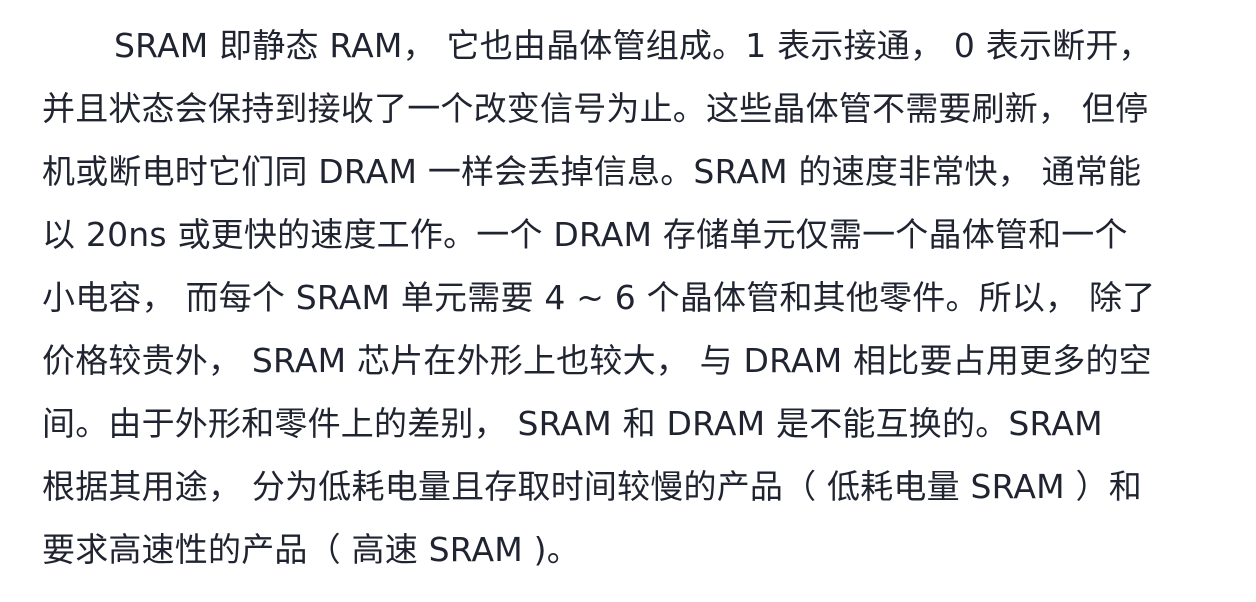 The height and width of the screenshot is (602, 1256). What do you see at coordinates (592, 171) in the screenshot?
I see `paragraph-line-3: 机或断电时它们同 DRAM 一样会丢掉信息。SRAM 的速度非常快， 通常能` at bounding box center [592, 171].